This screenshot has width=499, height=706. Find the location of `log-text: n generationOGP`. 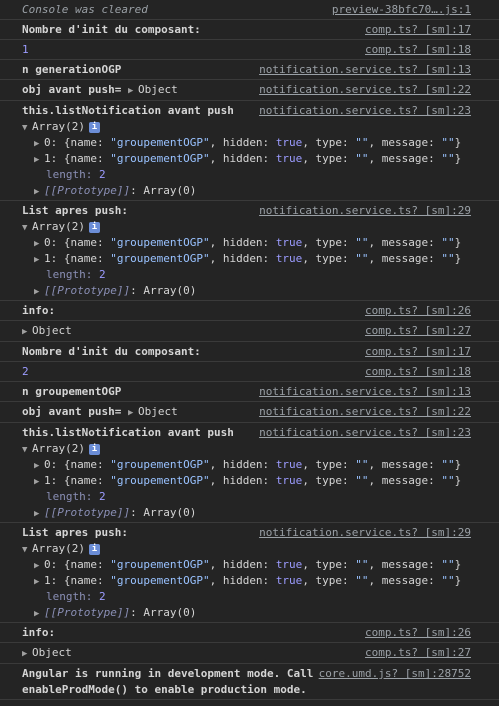

log-text: n generationOGP is located at coordinates (72, 69).